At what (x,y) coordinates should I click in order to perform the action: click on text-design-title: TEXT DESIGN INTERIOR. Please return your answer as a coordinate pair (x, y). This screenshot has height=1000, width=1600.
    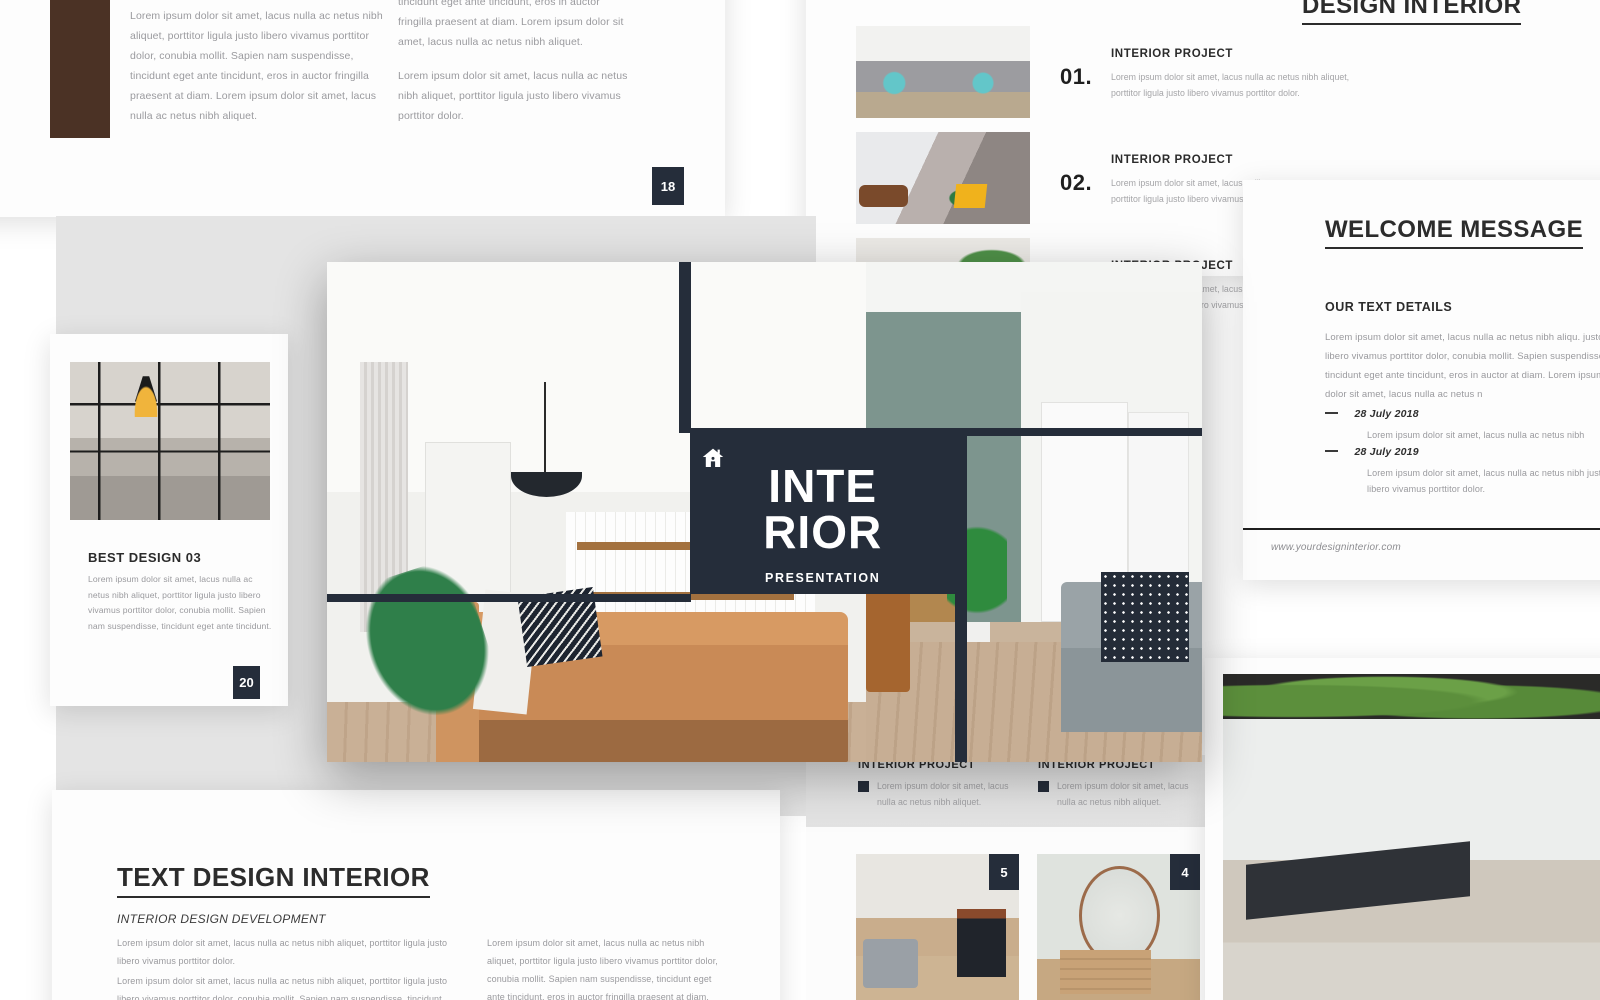
    Looking at the image, I should click on (273, 880).